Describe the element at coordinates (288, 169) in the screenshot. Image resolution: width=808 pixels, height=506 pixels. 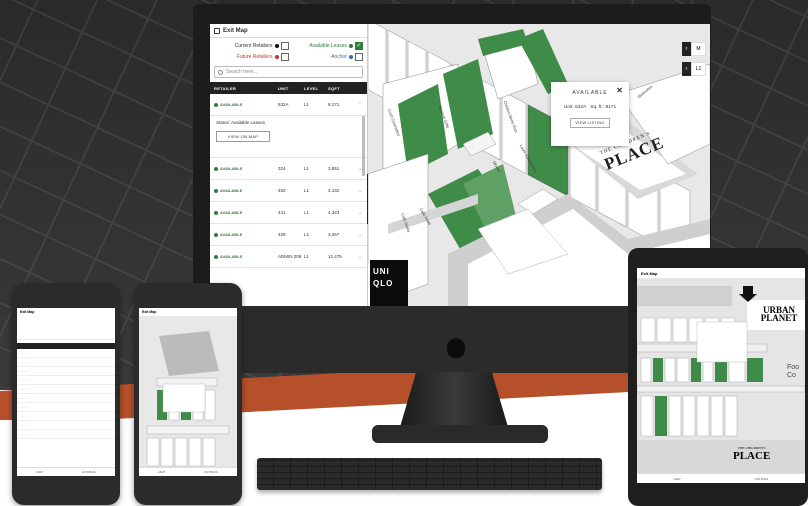
I see `table-row: AVAILABLE 324 L1 3,851 ⌄` at that location.